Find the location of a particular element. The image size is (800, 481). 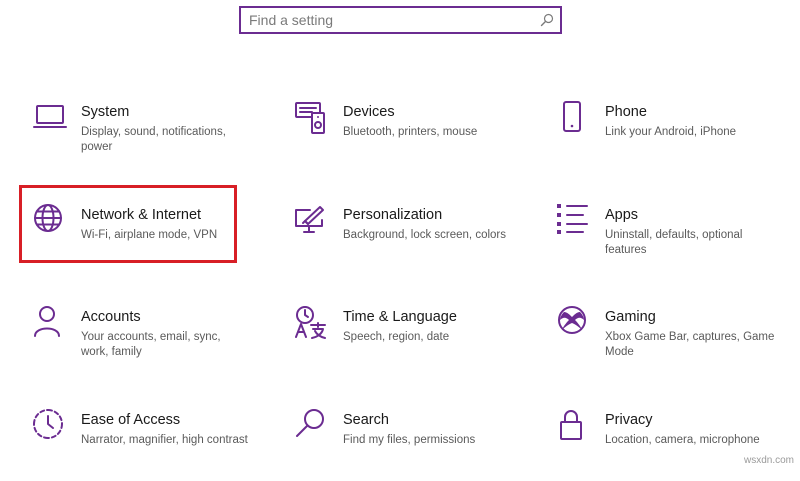

tile-search: Search Find my files, permissions is located at coordinates (405, 445).